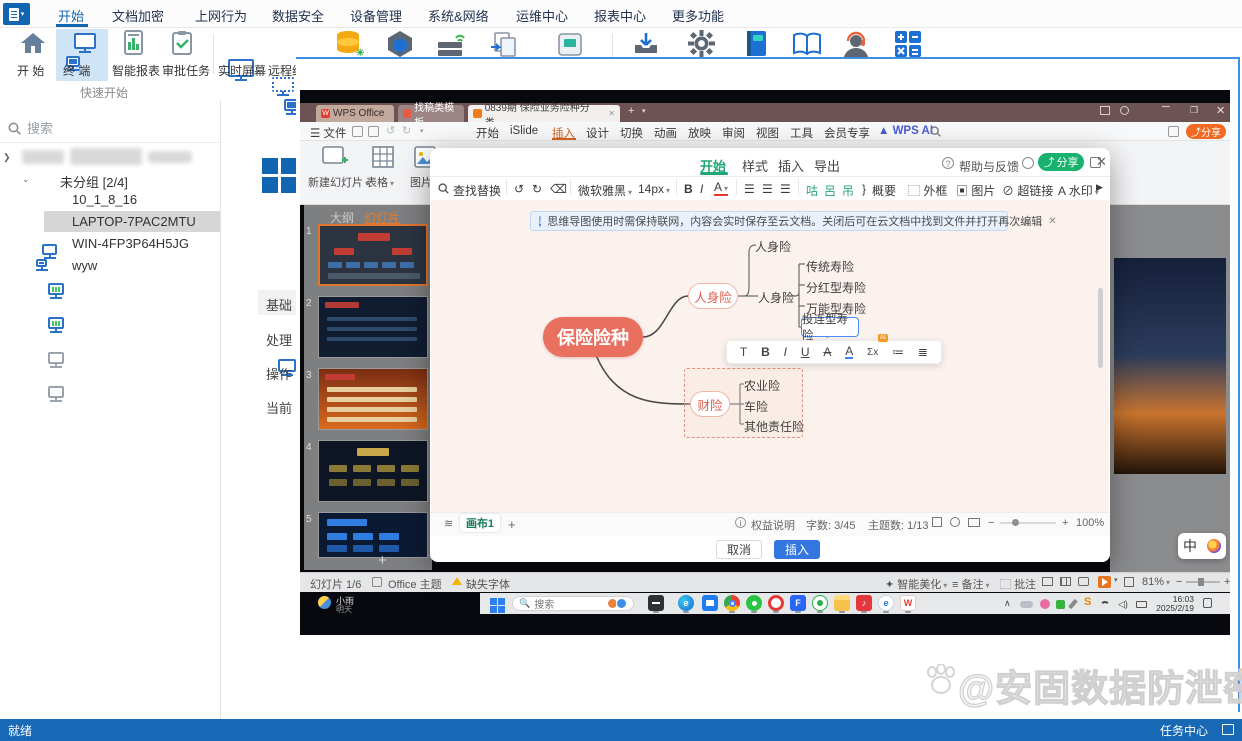 The image size is (1242, 741). Describe the element at coordinates (654, 189) in the screenshot. I see `font-size-select: 14px` at that location.